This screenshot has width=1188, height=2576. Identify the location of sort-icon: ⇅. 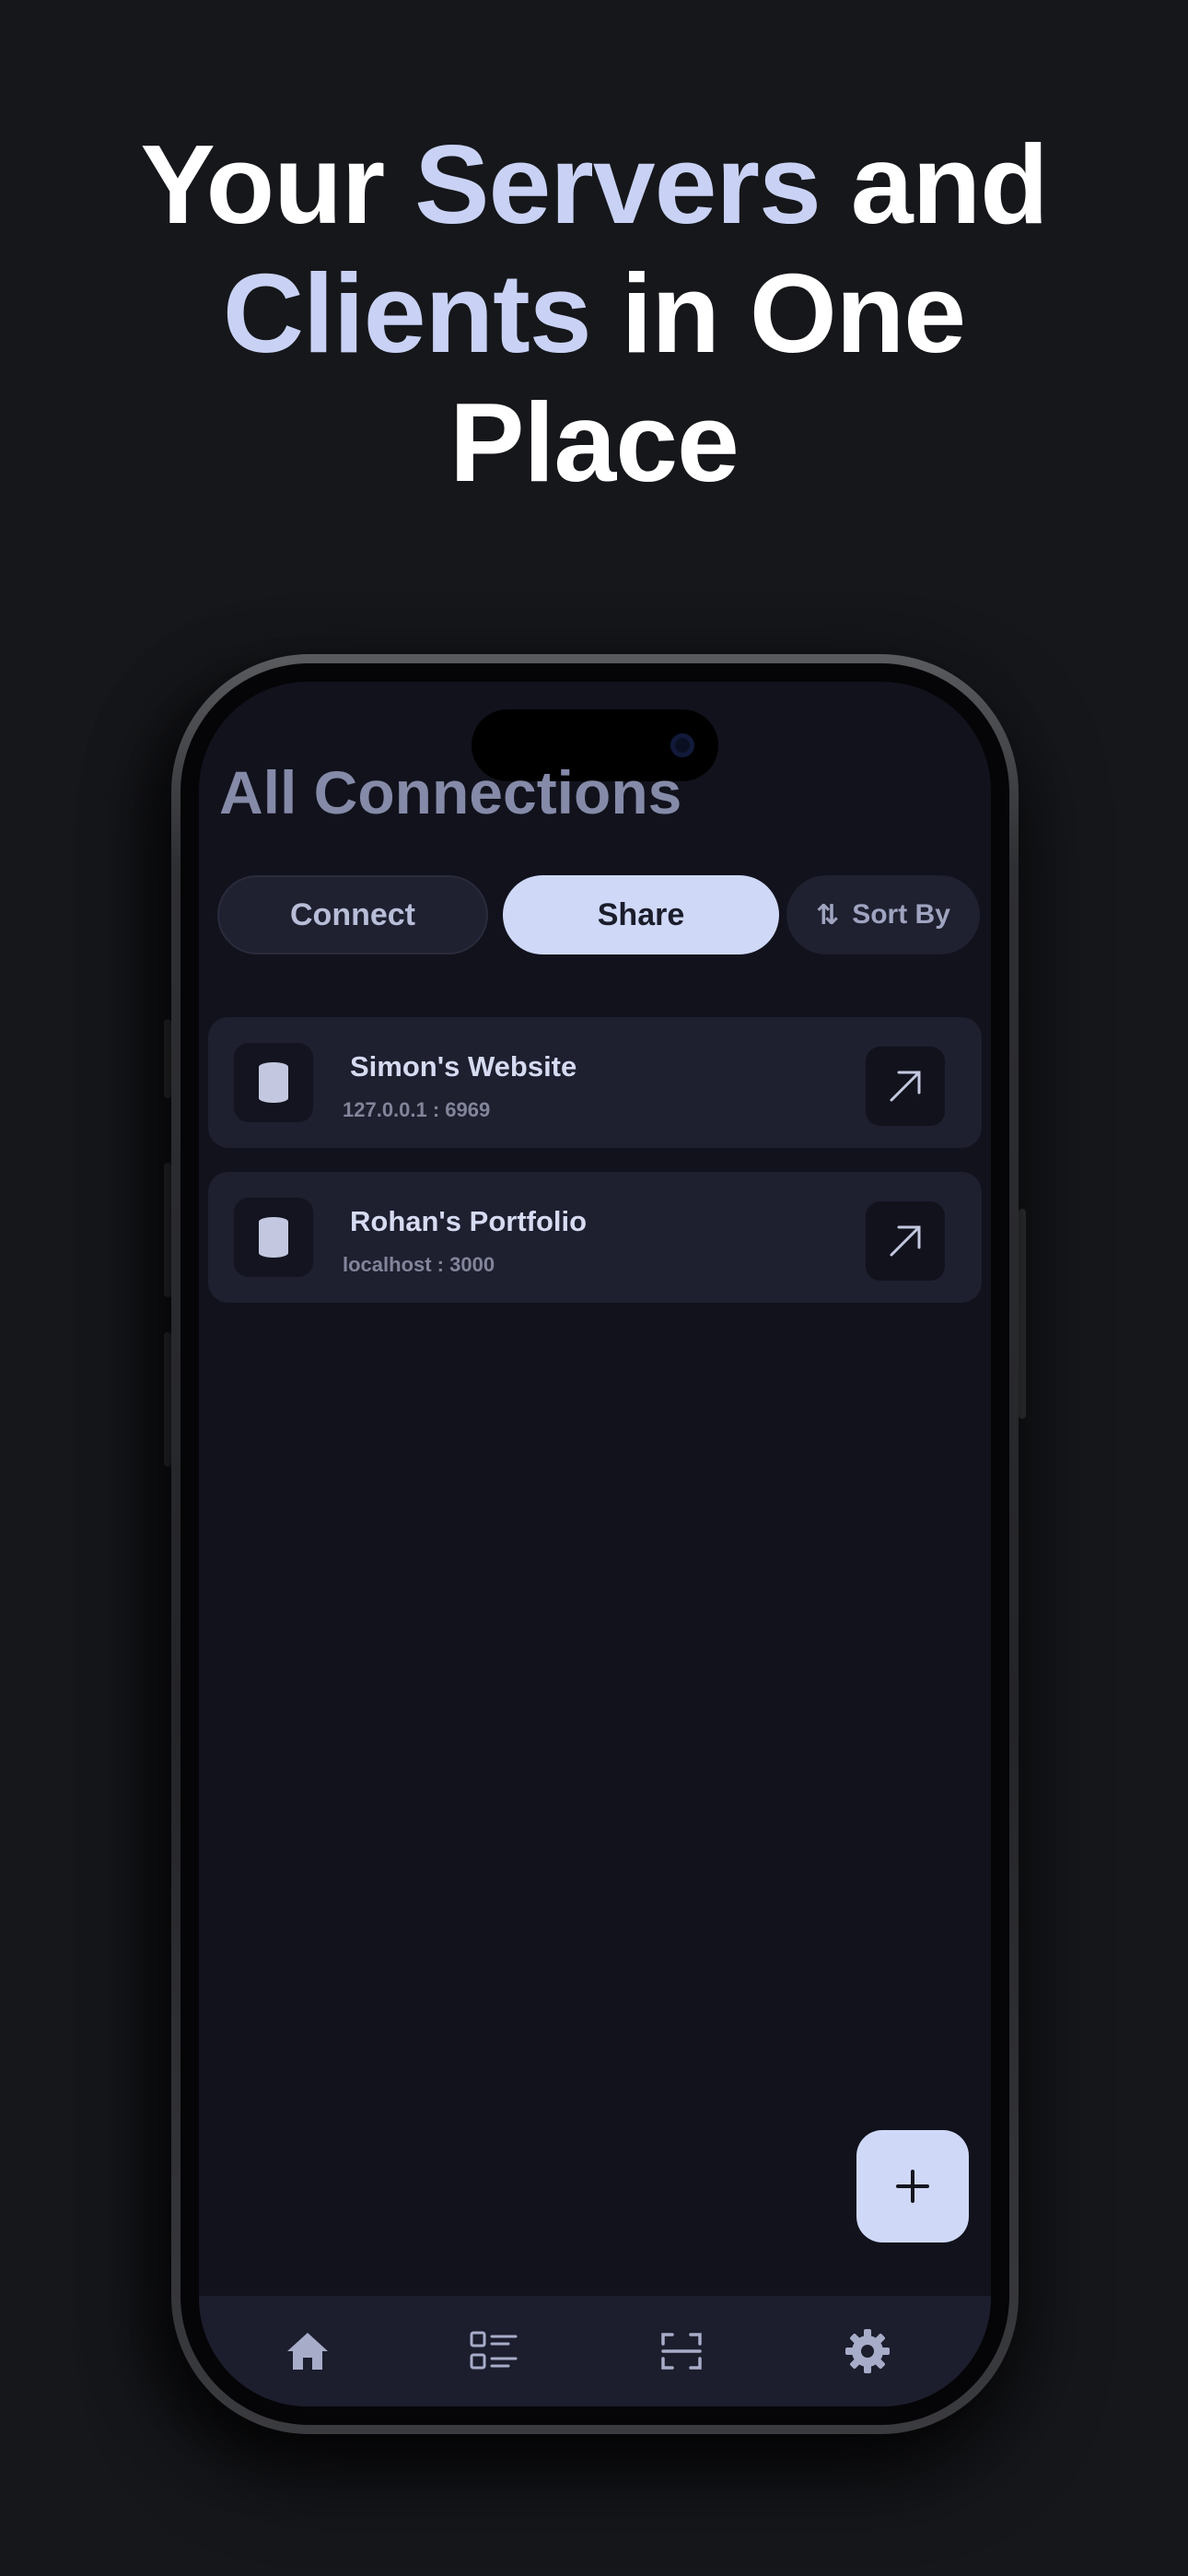
(828, 915).